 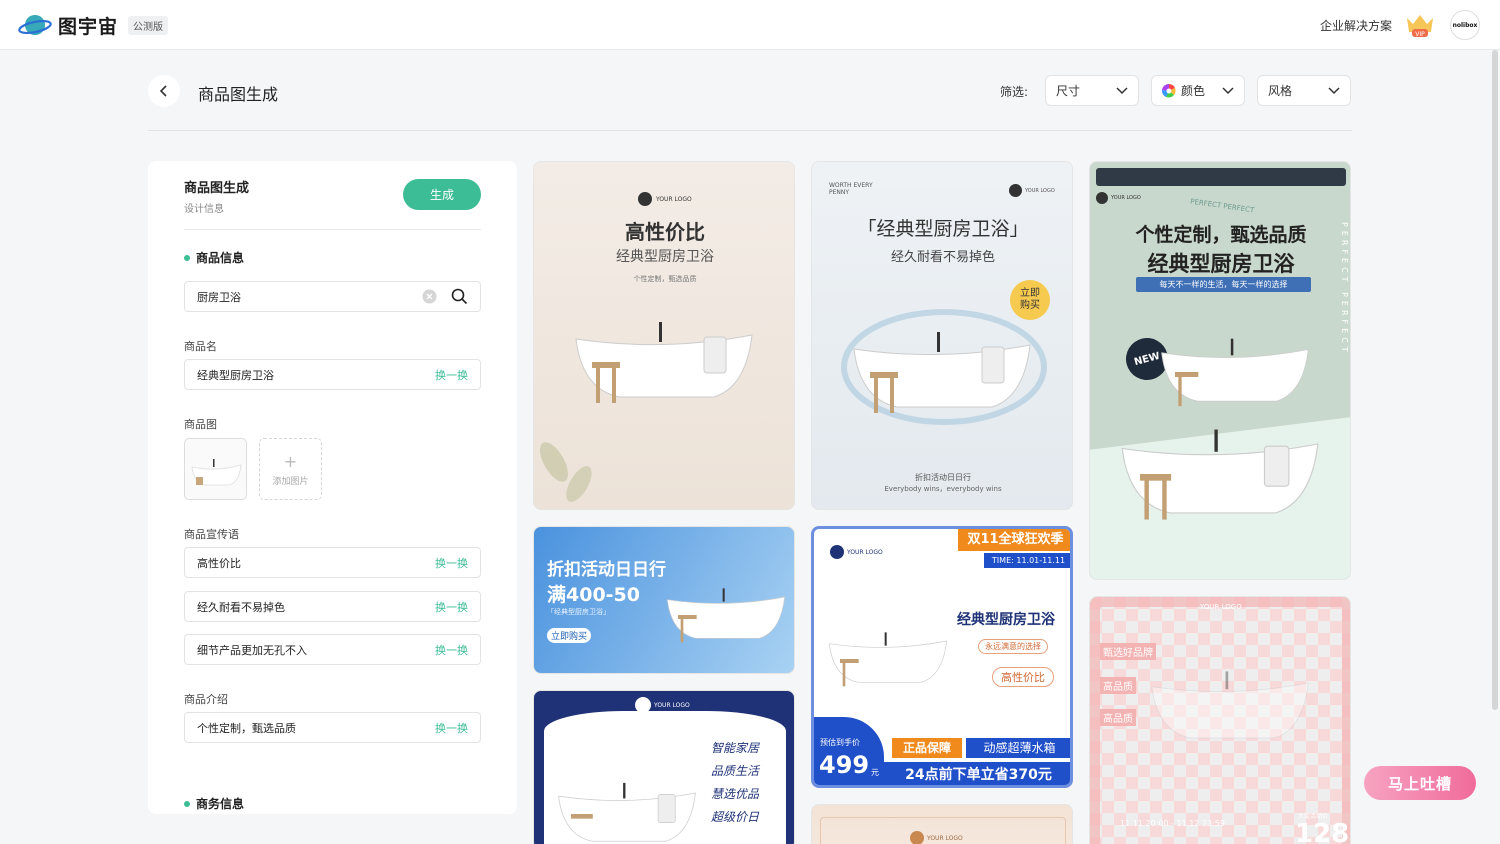 I want to click on card-subtitle: 经久耐看不易掉色, so click(x=942, y=257).